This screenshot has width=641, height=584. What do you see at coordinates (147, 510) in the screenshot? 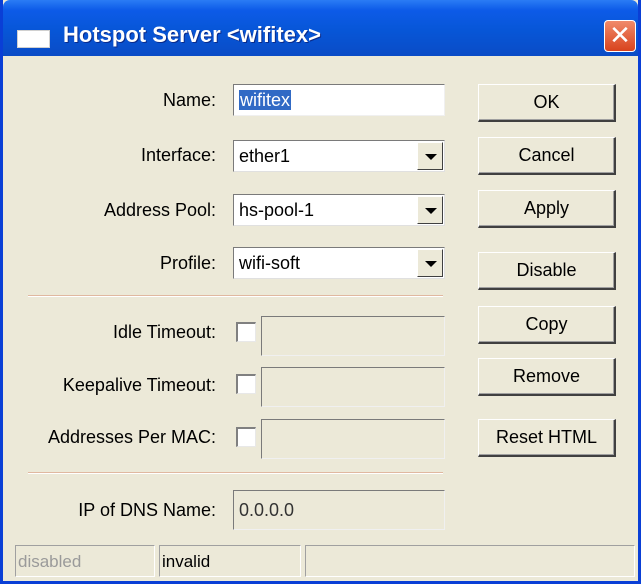
I see `ip-of-dns-name-label: IP of DNS Name:` at bounding box center [147, 510].